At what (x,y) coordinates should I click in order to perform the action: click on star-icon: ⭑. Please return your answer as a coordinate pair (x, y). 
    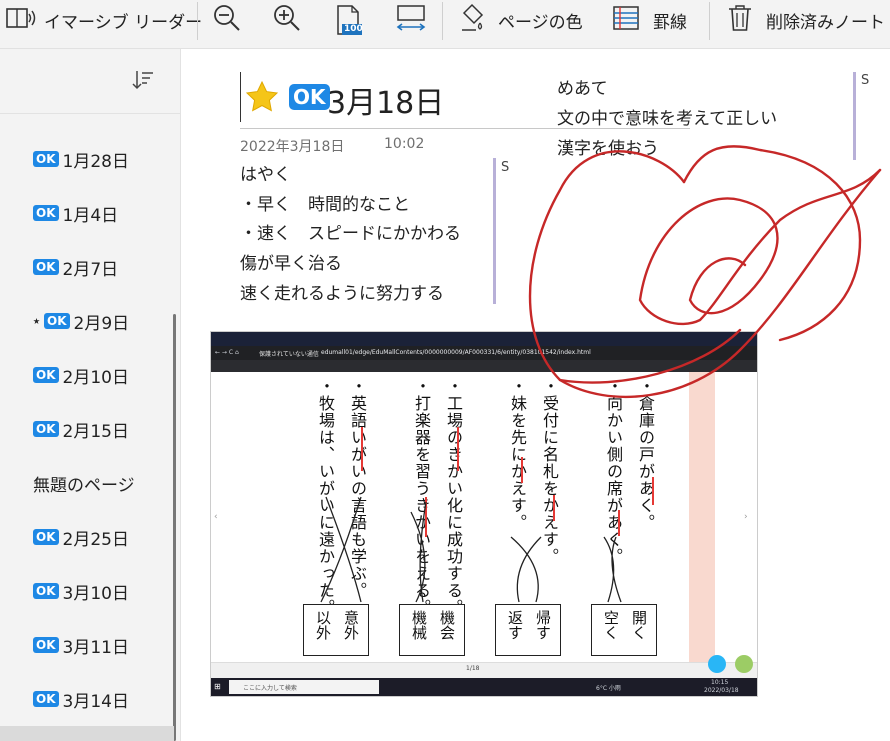
    Looking at the image, I should click on (37, 321).